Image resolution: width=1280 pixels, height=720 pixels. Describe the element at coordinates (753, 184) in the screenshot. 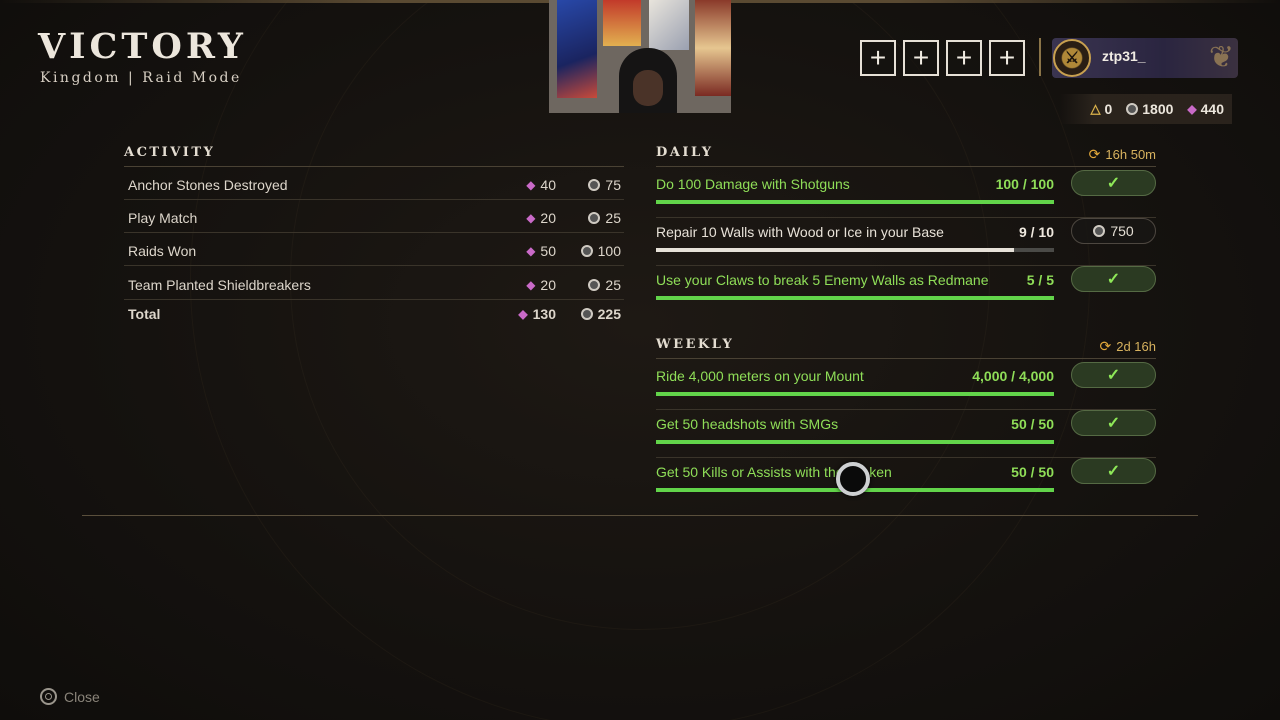

I see `challenge-label: Do 100 Damage with Shotguns` at that location.